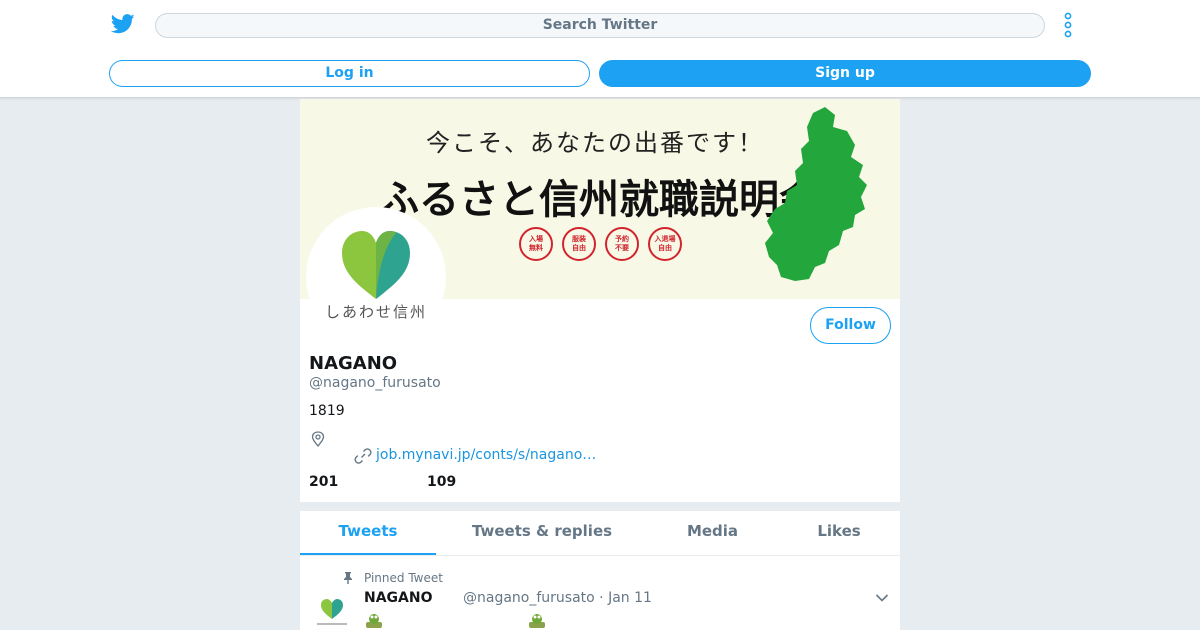 The width and height of the screenshot is (1200, 630). What do you see at coordinates (348, 578) in the screenshot?
I see `pushpin-icon` at bounding box center [348, 578].